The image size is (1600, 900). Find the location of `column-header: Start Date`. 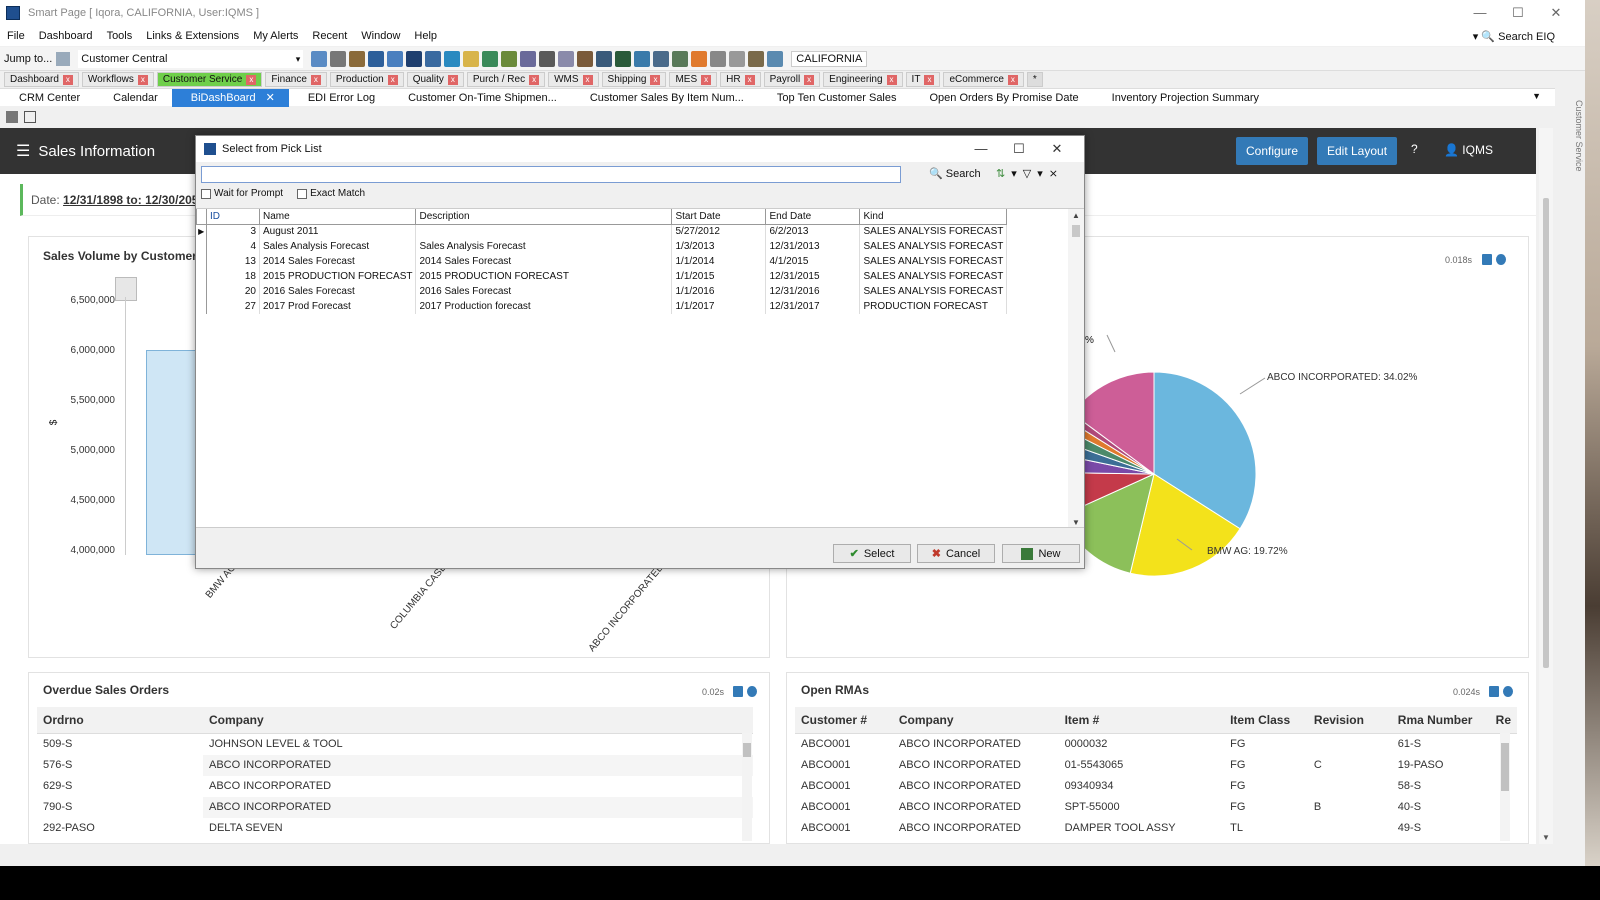

column-header: Start Date is located at coordinates (719, 217).